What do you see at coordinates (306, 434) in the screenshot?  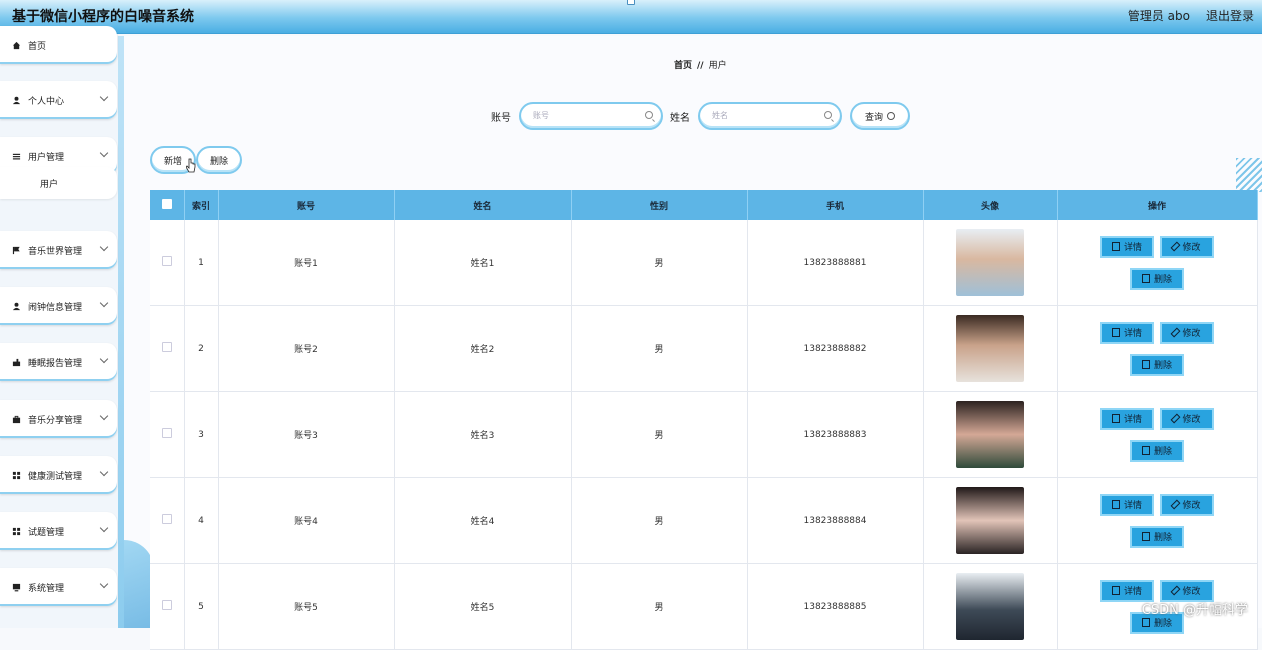 I see `cell-account: 账号3` at bounding box center [306, 434].